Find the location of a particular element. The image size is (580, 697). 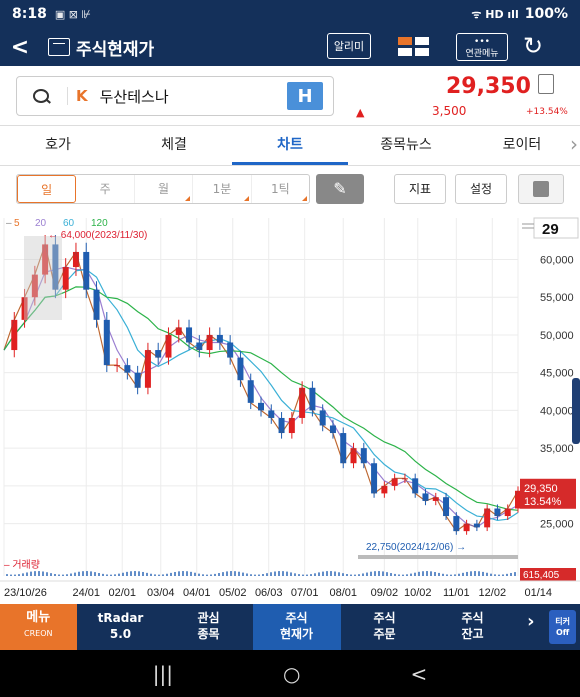

indicator-button: 지표 is located at coordinates (420, 189).